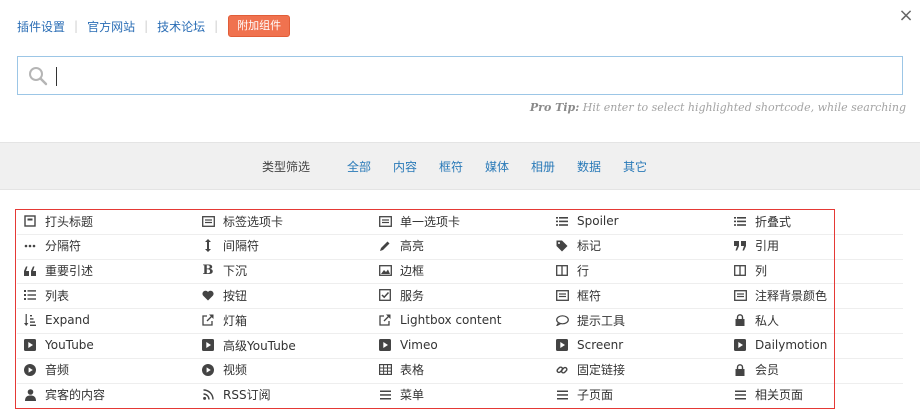 The height and width of the screenshot is (409, 920). I want to click on shortcode-item: Lightbox content, so click(460, 320).